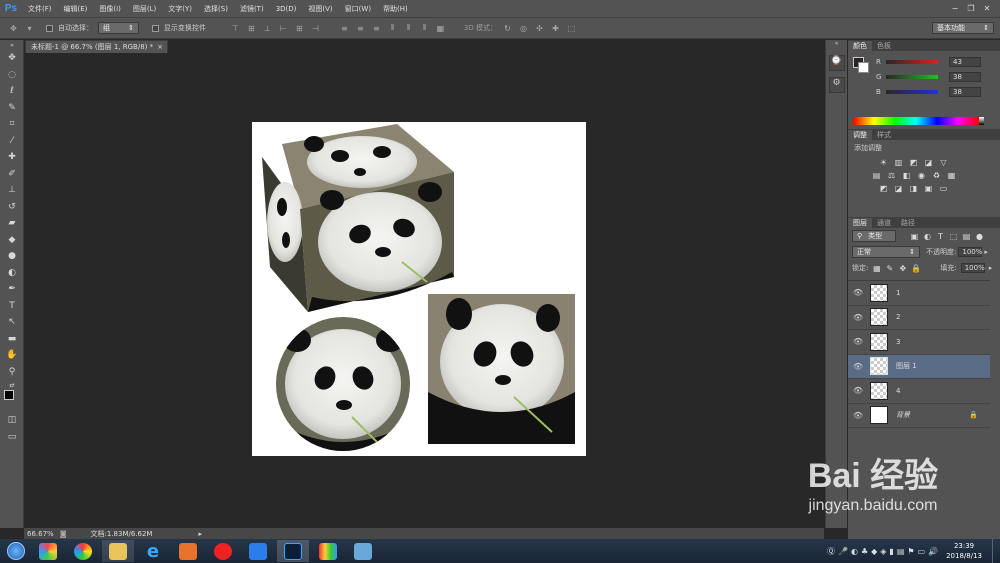 Image resolution: width=1000 pixels, height=563 pixels. I want to click on document-tab: 未标题-1 @ 66.7% (图层 1, RGB/8) * ×, so click(96, 46).